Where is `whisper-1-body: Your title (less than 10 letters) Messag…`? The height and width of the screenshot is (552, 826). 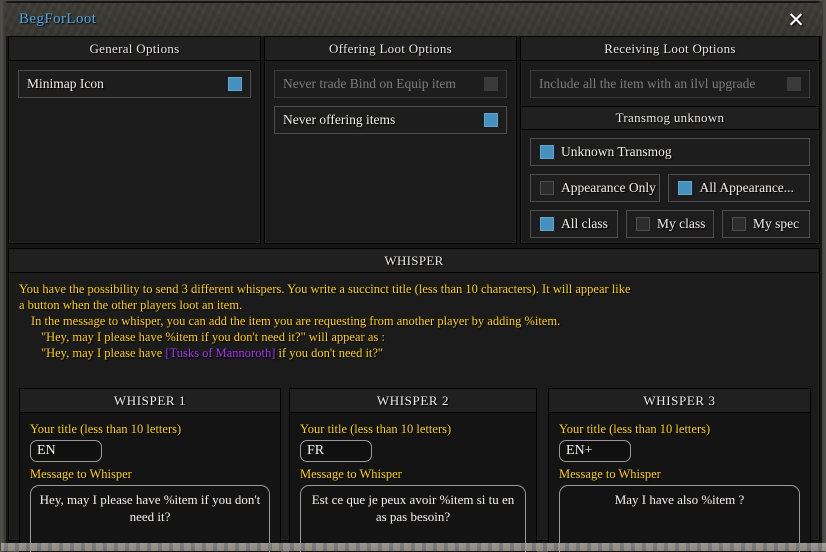 whisper-1-body: Your title (less than 10 letters) Messag… is located at coordinates (150, 482).